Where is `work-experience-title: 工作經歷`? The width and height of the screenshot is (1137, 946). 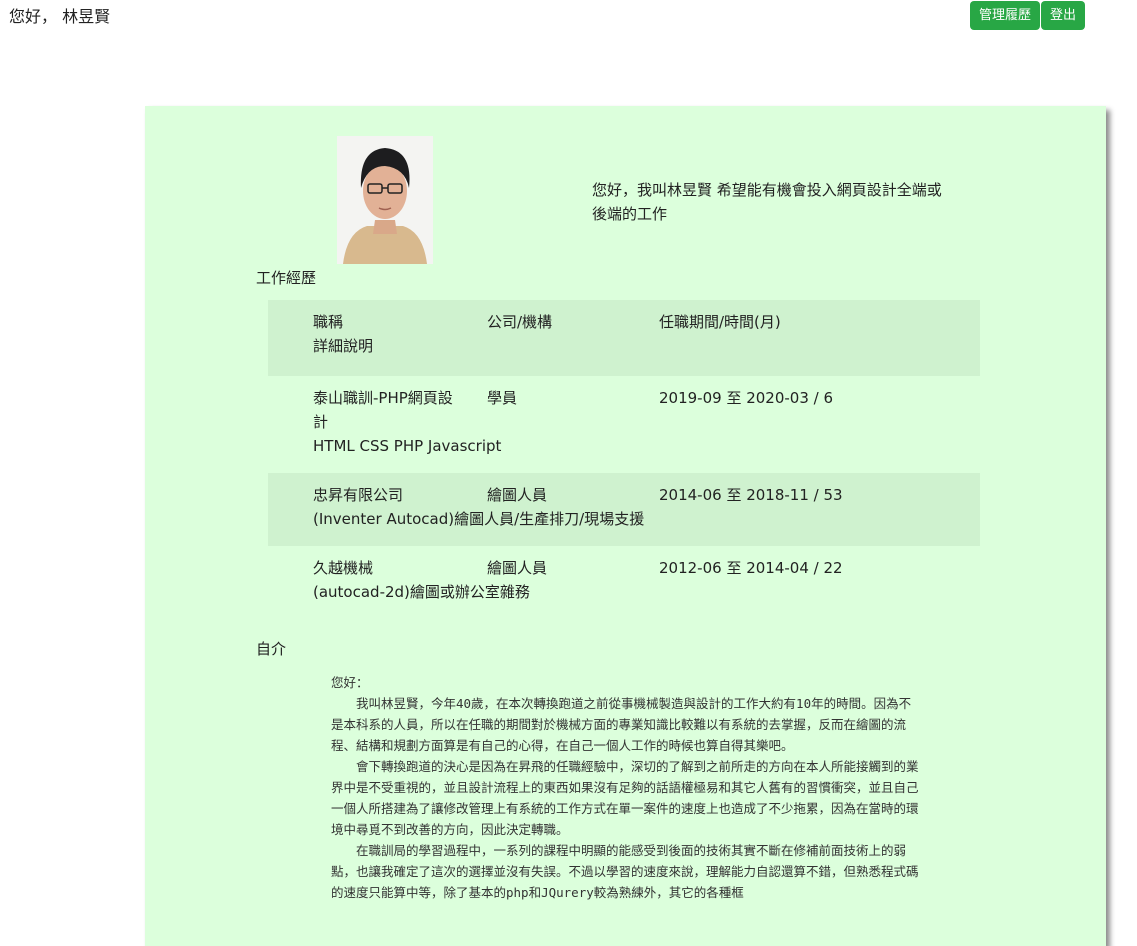 work-experience-title: 工作經歷 is located at coordinates (286, 278).